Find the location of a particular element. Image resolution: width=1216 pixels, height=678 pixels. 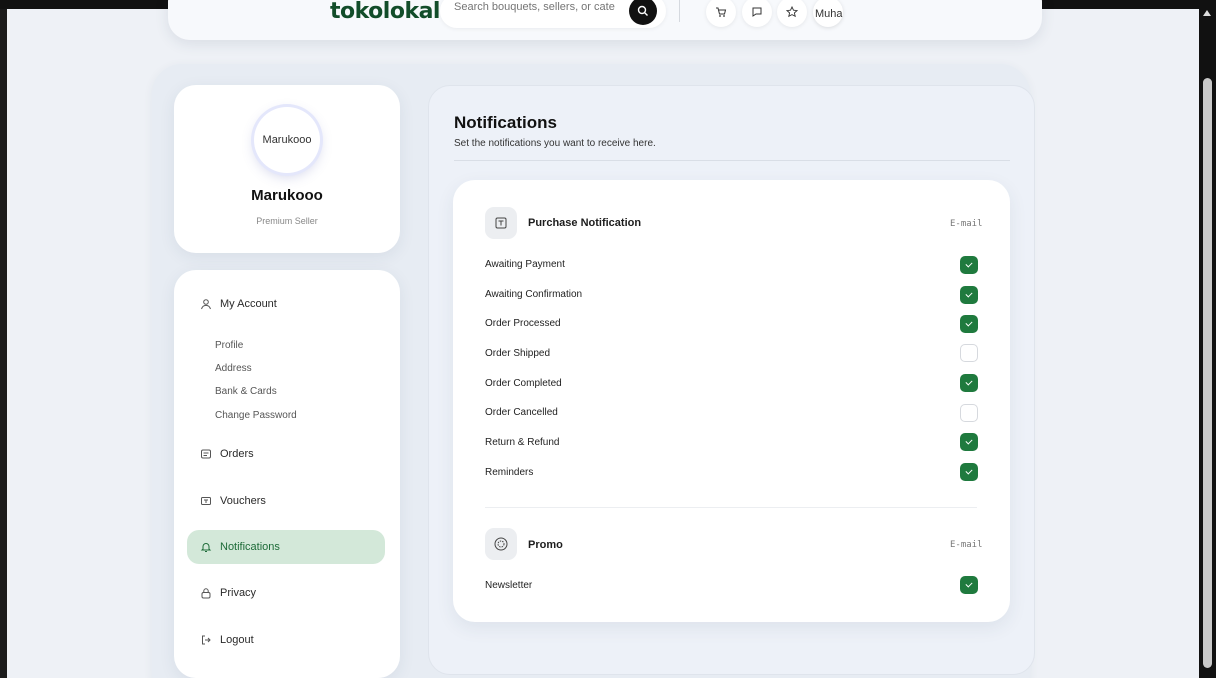

checkbox-order-completed is located at coordinates (969, 383).